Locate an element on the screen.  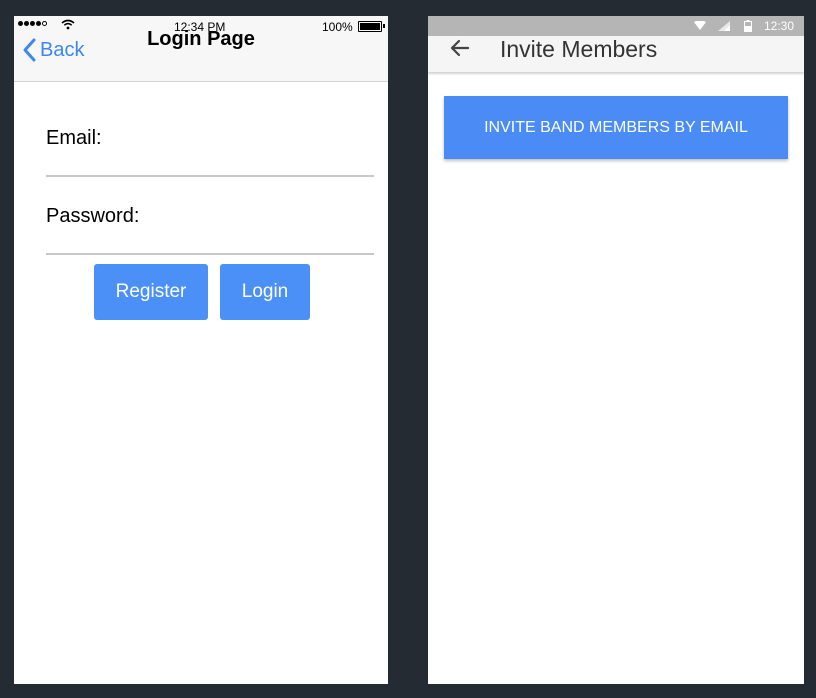
invite-band-members-button: INVITE BAND MEMBERS BY EMAIL is located at coordinates (616, 127).